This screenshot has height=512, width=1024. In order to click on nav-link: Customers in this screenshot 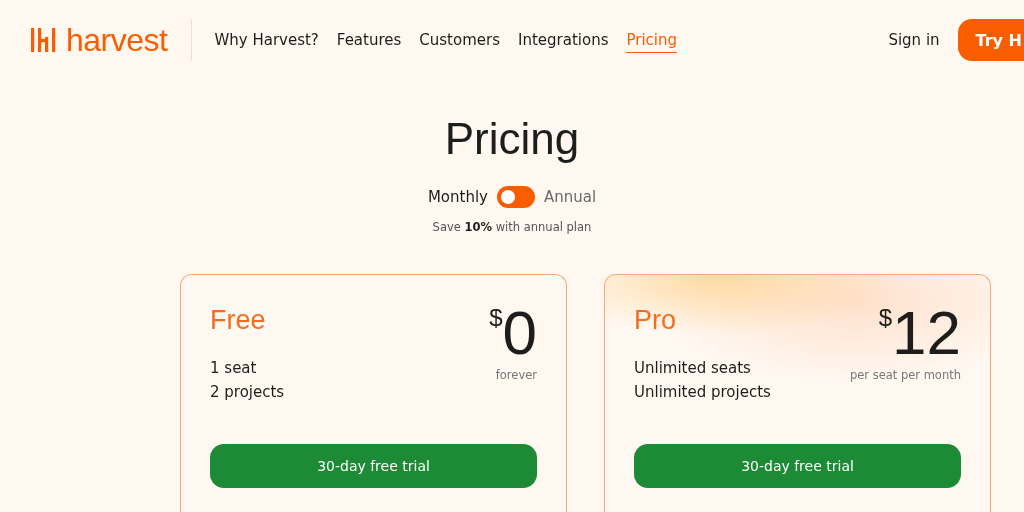, I will do `click(459, 40)`.